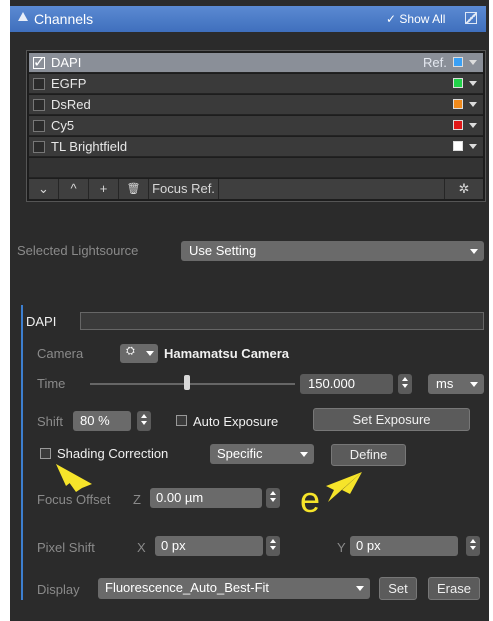 Image resolution: width=493 pixels, height=621 pixels. I want to click on channel-checkbox: ✓, so click(39, 62).